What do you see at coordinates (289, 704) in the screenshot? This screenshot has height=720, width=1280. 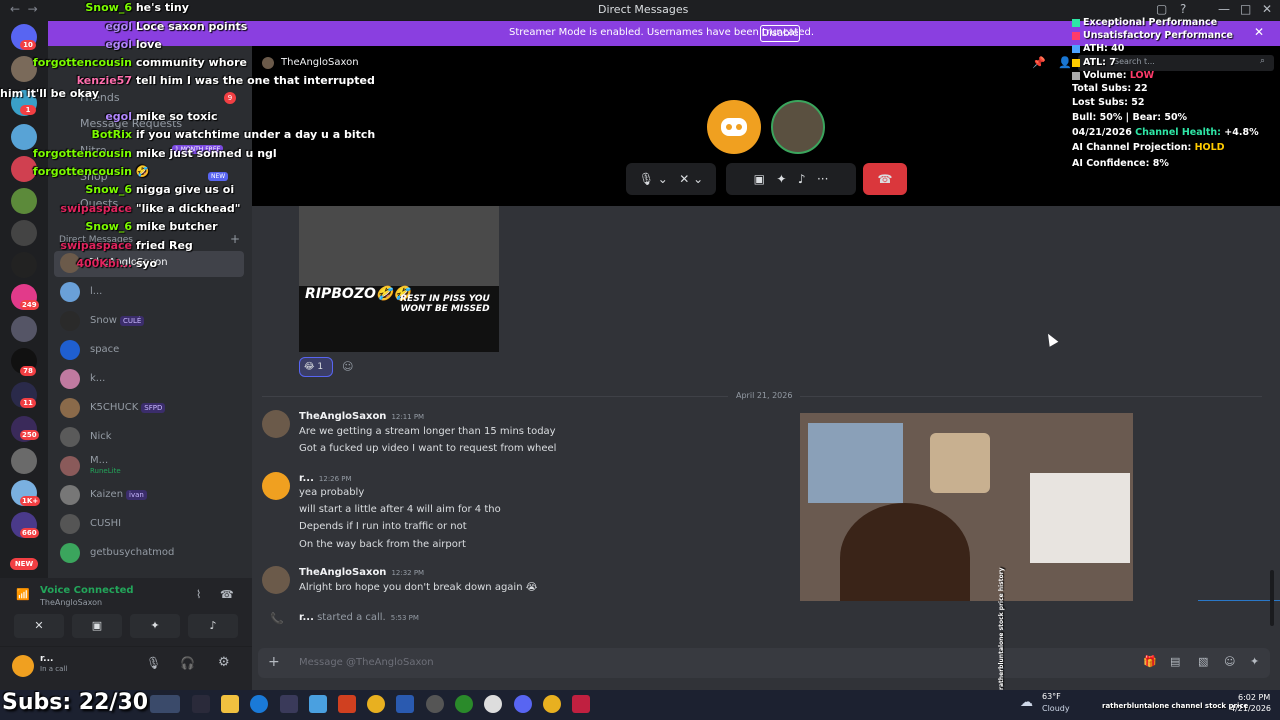 I see `store-icon` at bounding box center [289, 704].